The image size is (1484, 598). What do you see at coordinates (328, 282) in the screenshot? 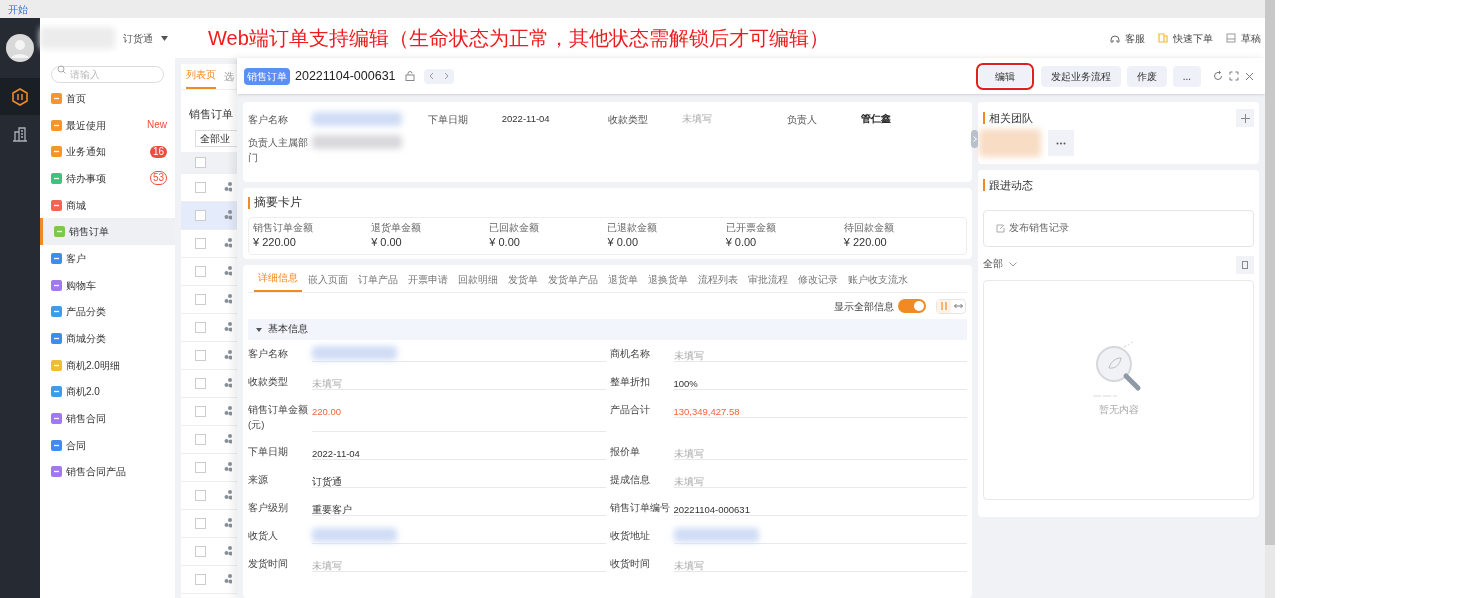
I see `detail-tab: 嵌入页面` at bounding box center [328, 282].